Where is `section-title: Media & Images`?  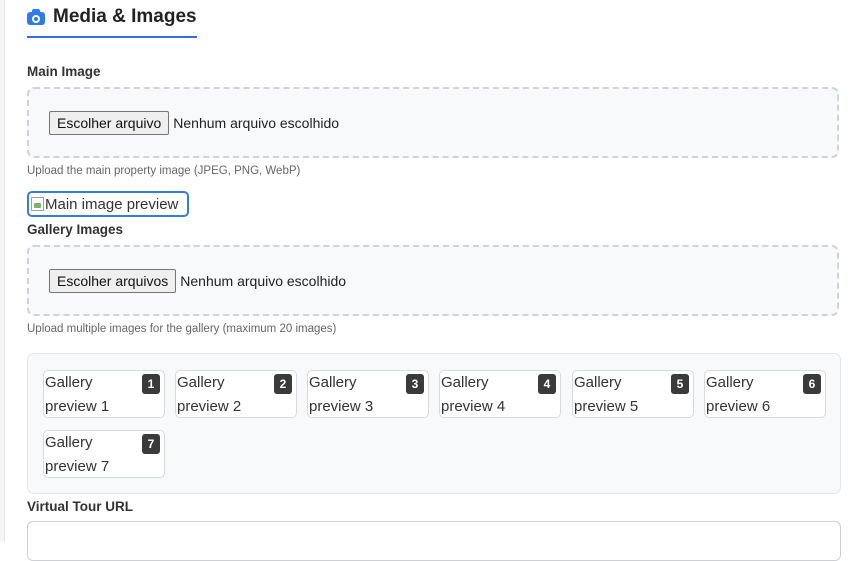
section-title: Media & Images is located at coordinates (125, 16).